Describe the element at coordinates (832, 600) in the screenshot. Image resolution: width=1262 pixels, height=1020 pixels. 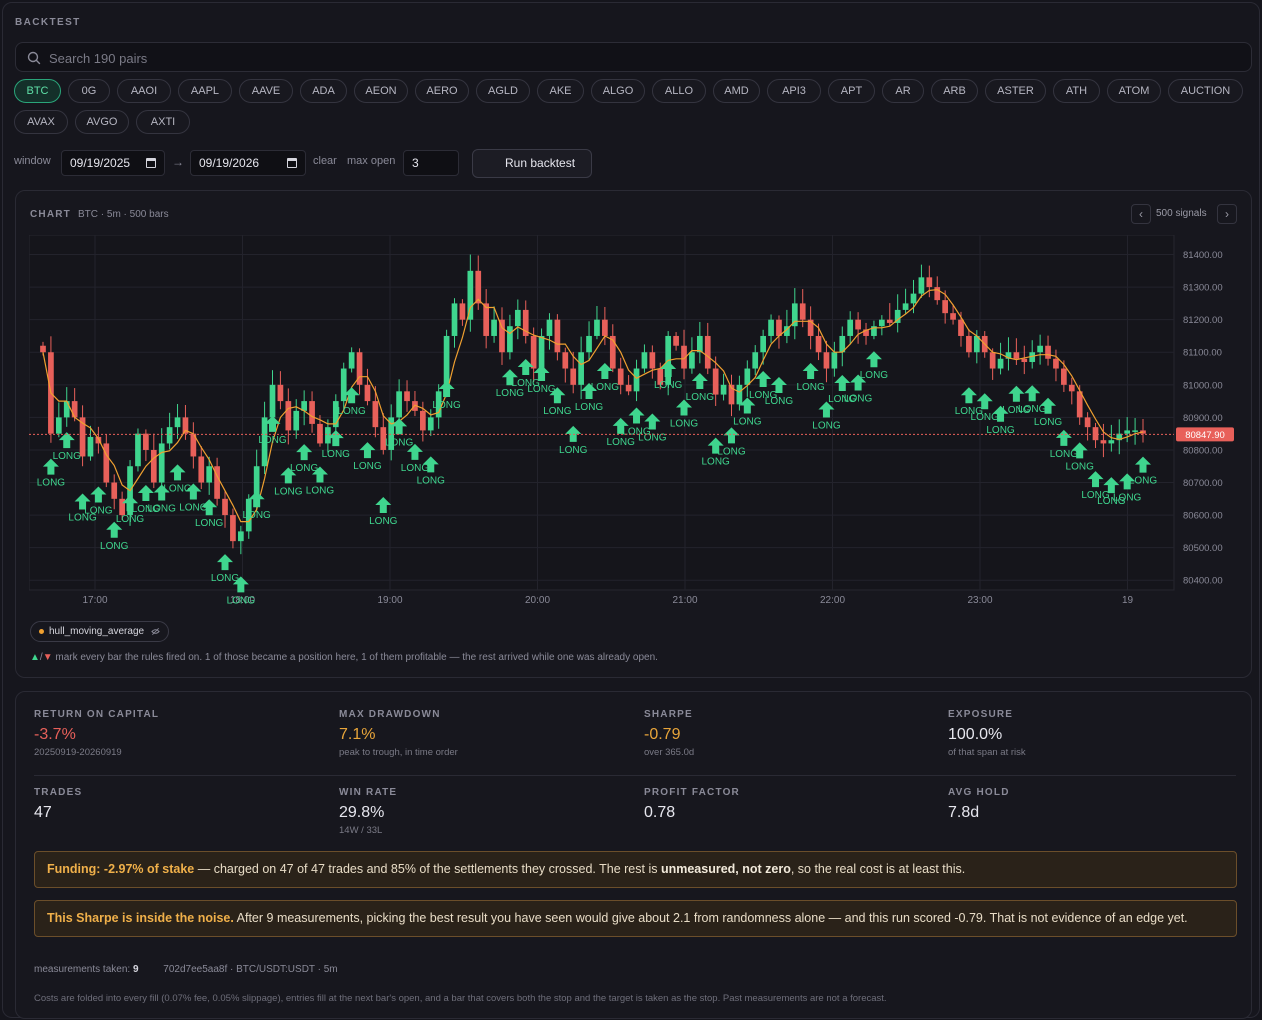
I see `x-tick-label: 22:00` at that location.